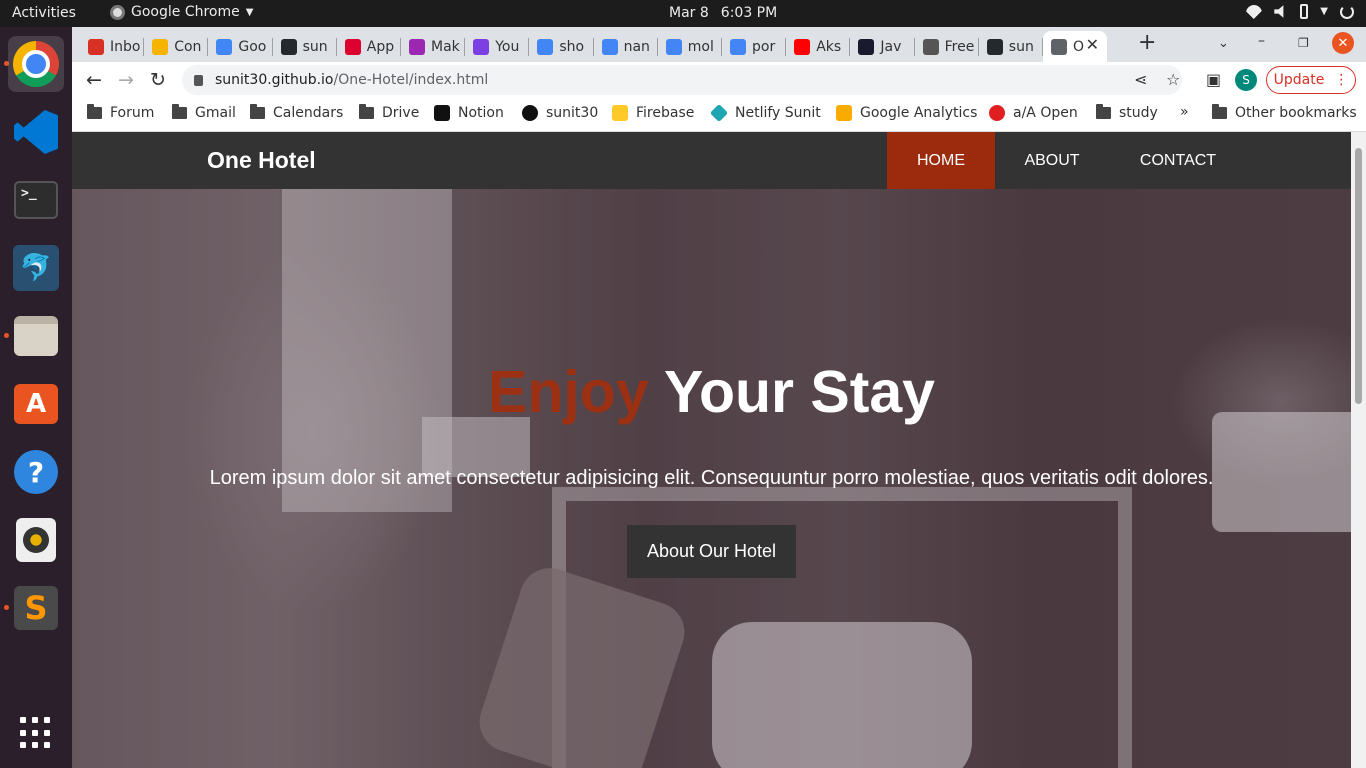 This screenshot has width=1366, height=768. I want to click on sublime-text-icon: S, so click(36, 608).